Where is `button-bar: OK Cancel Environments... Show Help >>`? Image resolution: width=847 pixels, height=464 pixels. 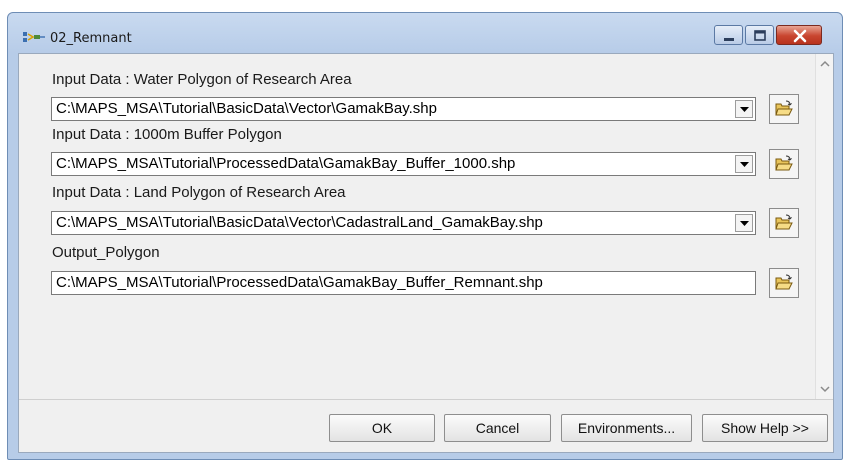 button-bar: OK Cancel Environments... Show Help >> is located at coordinates (426, 425).